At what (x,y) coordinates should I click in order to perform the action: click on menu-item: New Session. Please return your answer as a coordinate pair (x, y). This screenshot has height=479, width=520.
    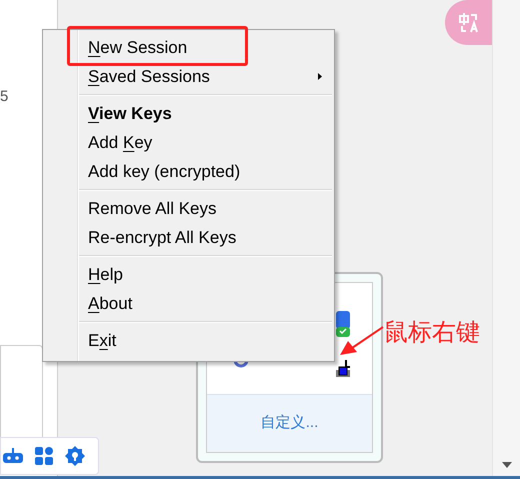
    Looking at the image, I should click on (138, 47).